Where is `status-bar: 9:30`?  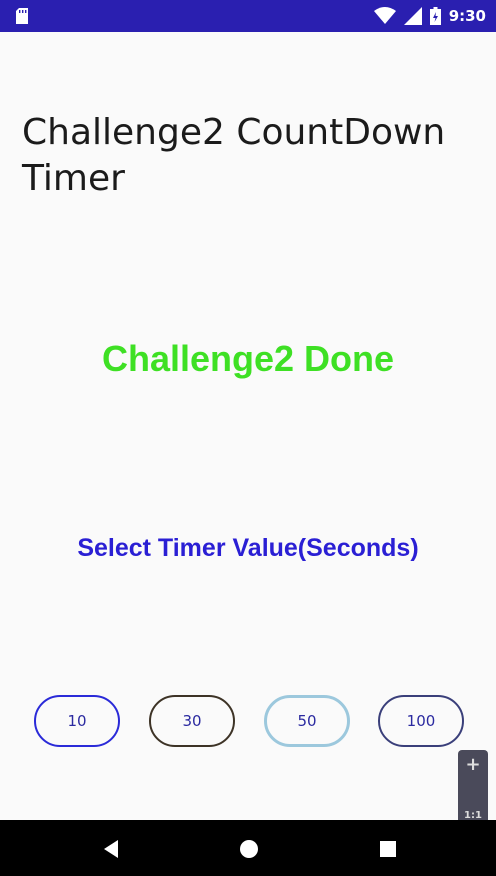 status-bar: 9:30 is located at coordinates (248, 16).